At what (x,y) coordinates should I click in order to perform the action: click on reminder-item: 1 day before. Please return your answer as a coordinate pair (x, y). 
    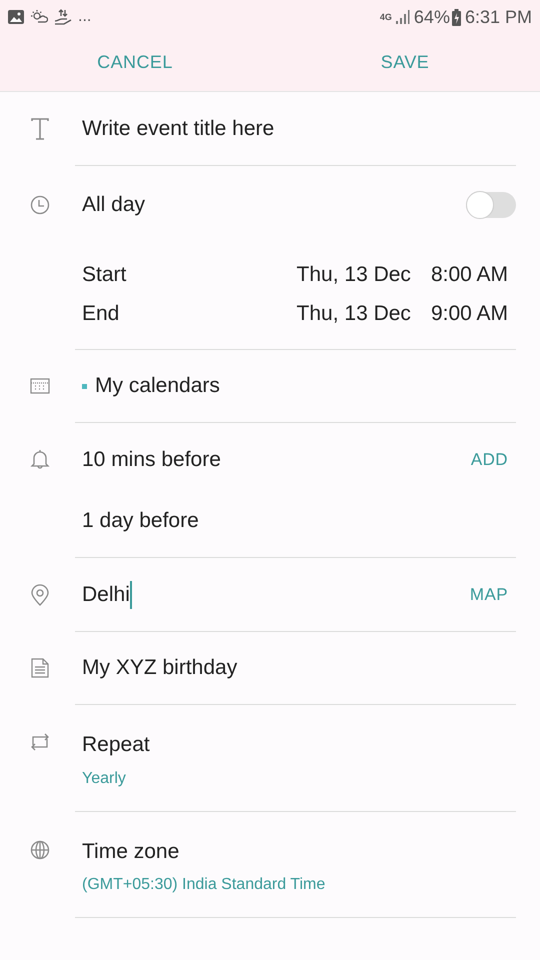
    Looking at the image, I should click on (299, 520).